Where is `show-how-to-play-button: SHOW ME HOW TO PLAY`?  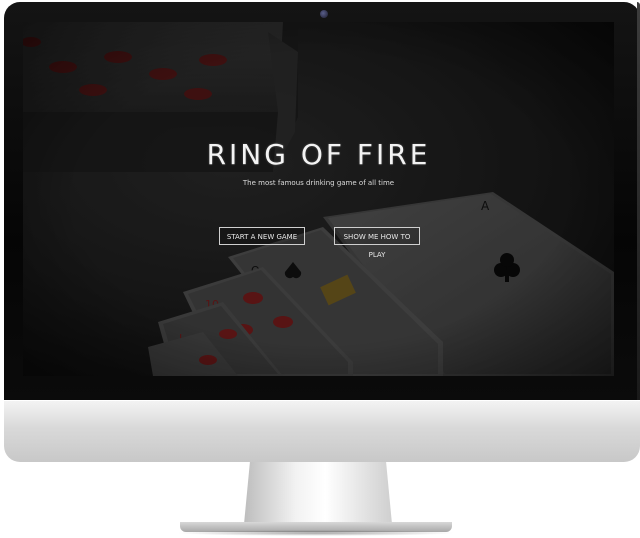
show-how-to-play-button: SHOW ME HOW TO PLAY is located at coordinates (377, 243).